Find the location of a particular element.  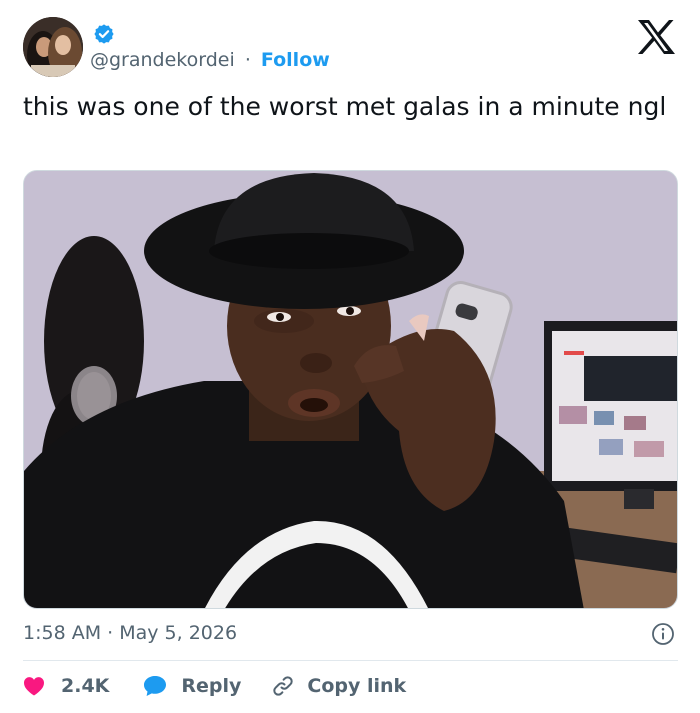

like-count: 2.4K is located at coordinates (85, 686).